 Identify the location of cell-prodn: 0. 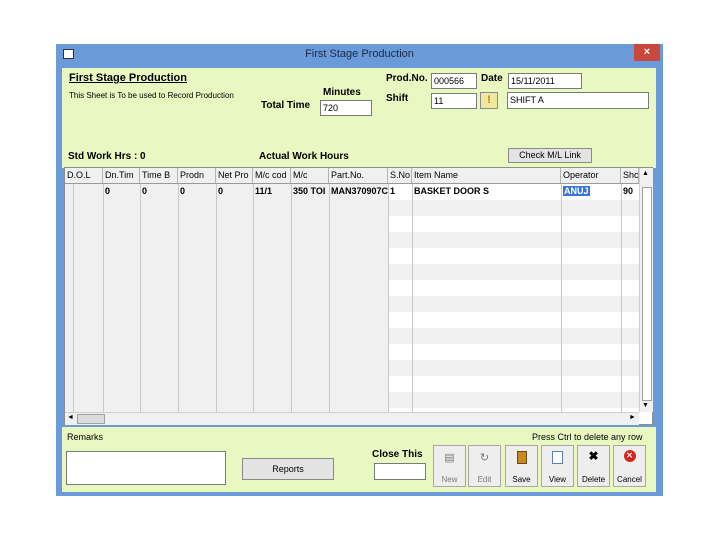
(197, 191).